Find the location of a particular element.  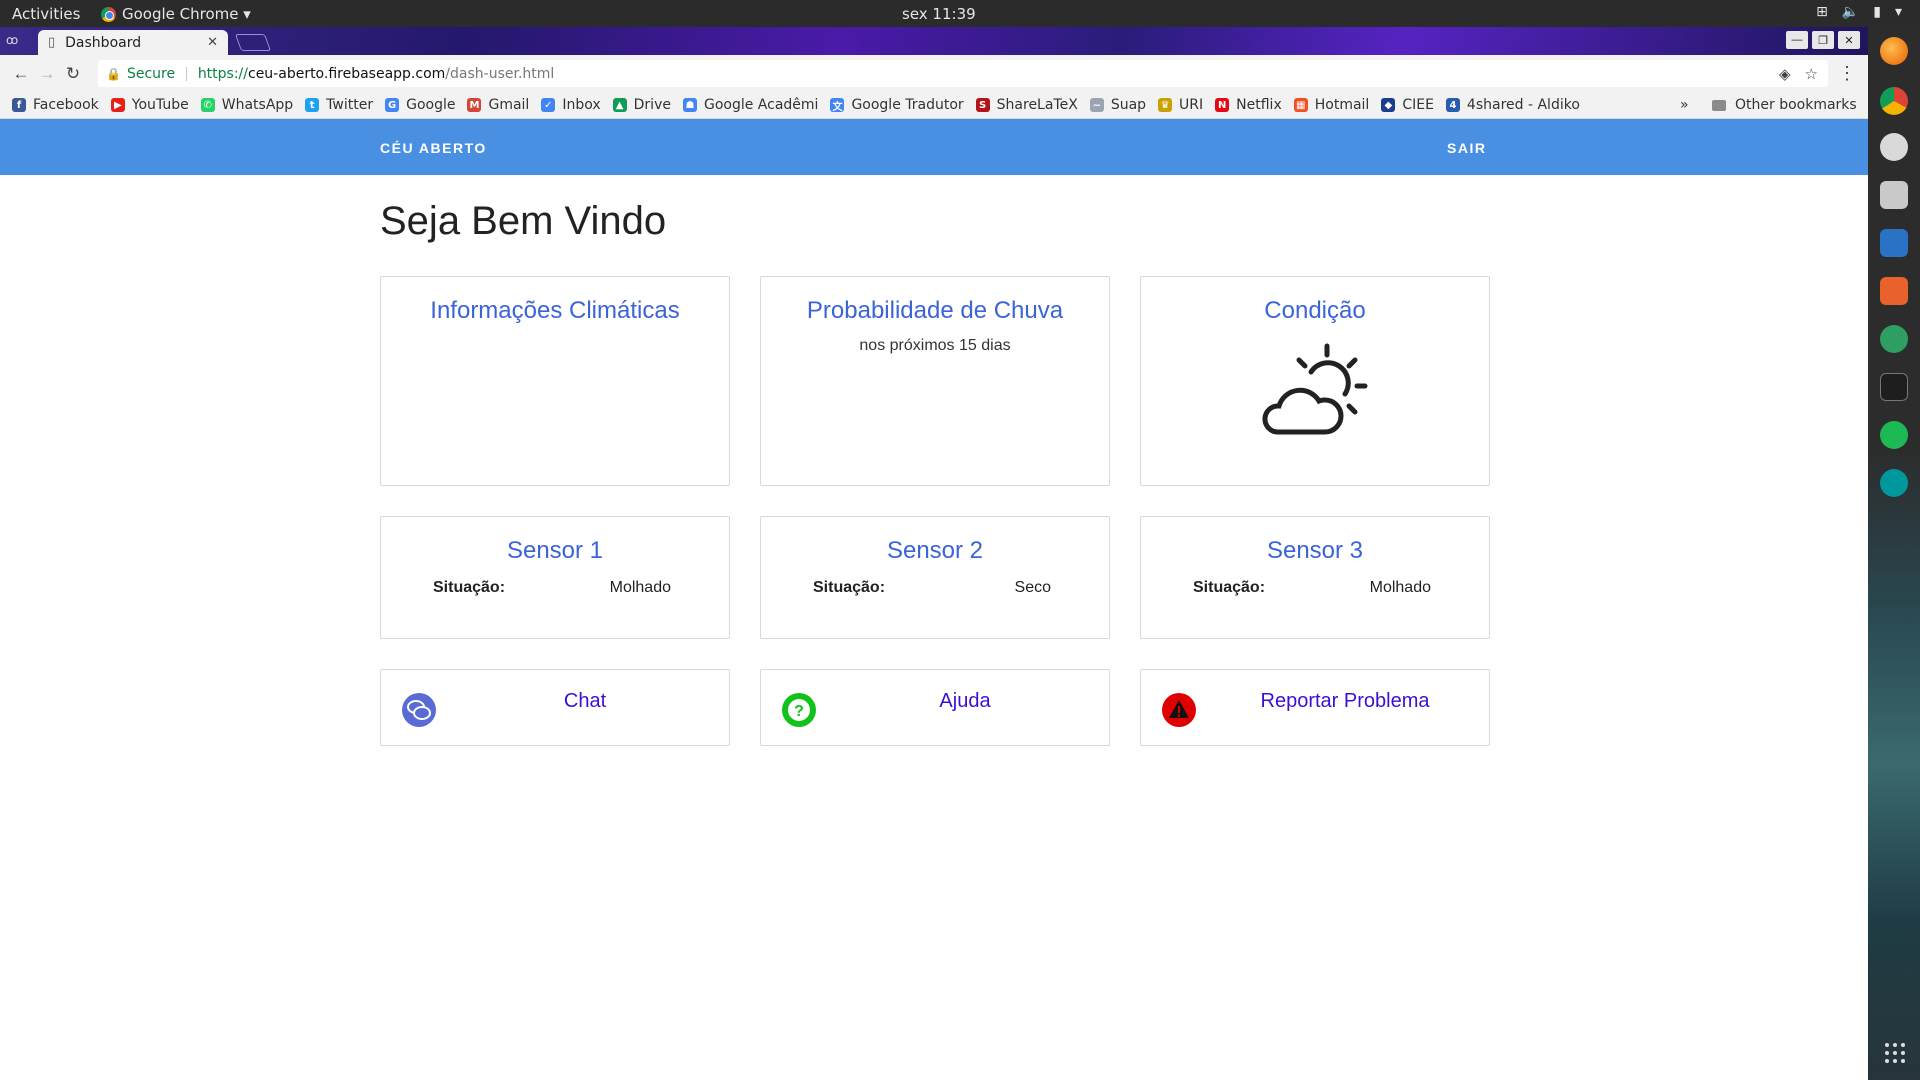

minimize-icon: — is located at coordinates (1797, 40).